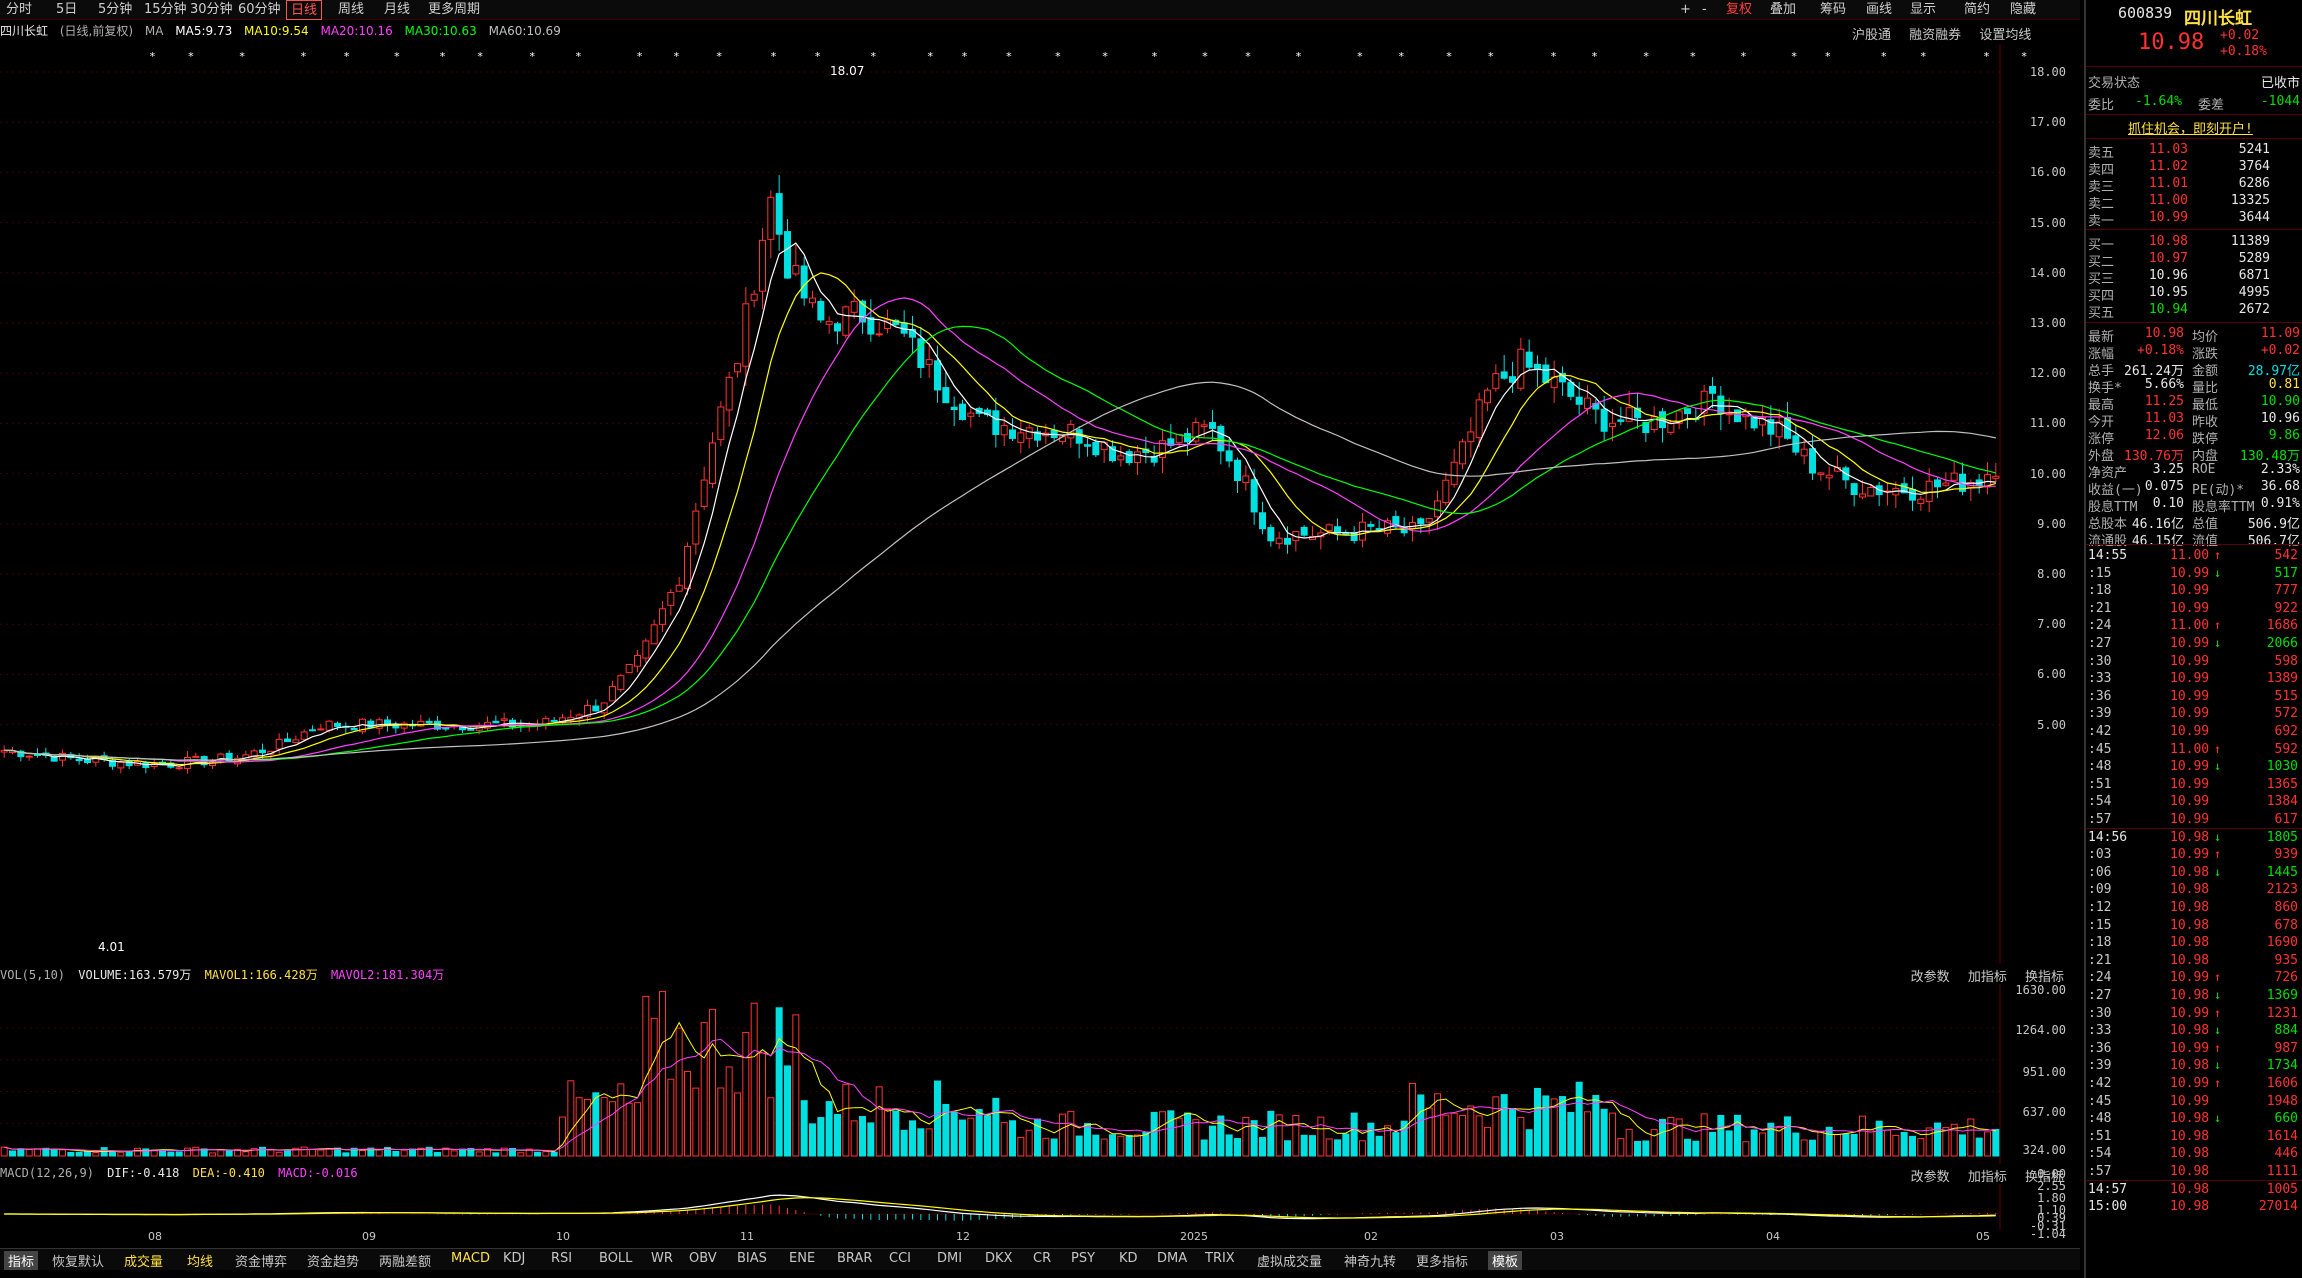 The width and height of the screenshot is (2302, 1278). Describe the element at coordinates (1935, 35) in the screenshot. I see `margin-link: 融资融券` at that location.